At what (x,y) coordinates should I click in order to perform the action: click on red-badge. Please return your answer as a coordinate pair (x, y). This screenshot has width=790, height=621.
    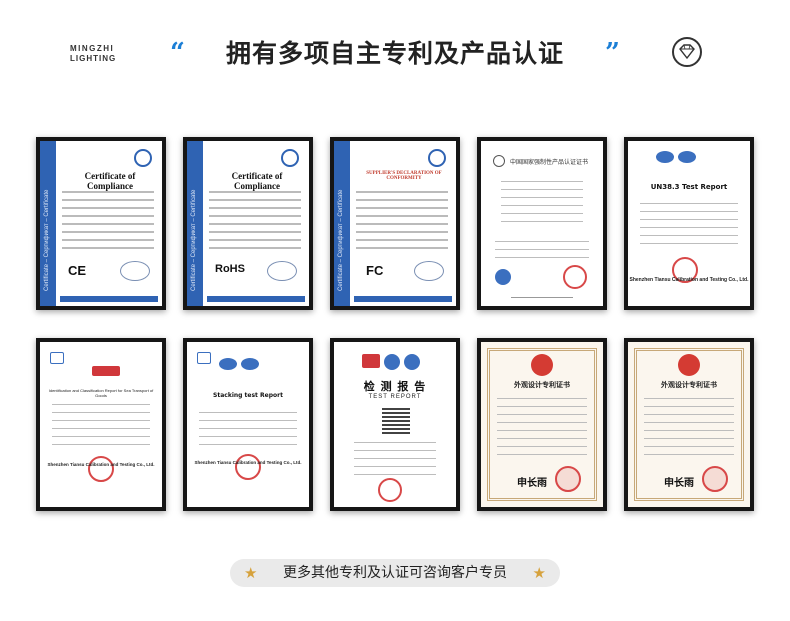
    Looking at the image, I should click on (106, 371).